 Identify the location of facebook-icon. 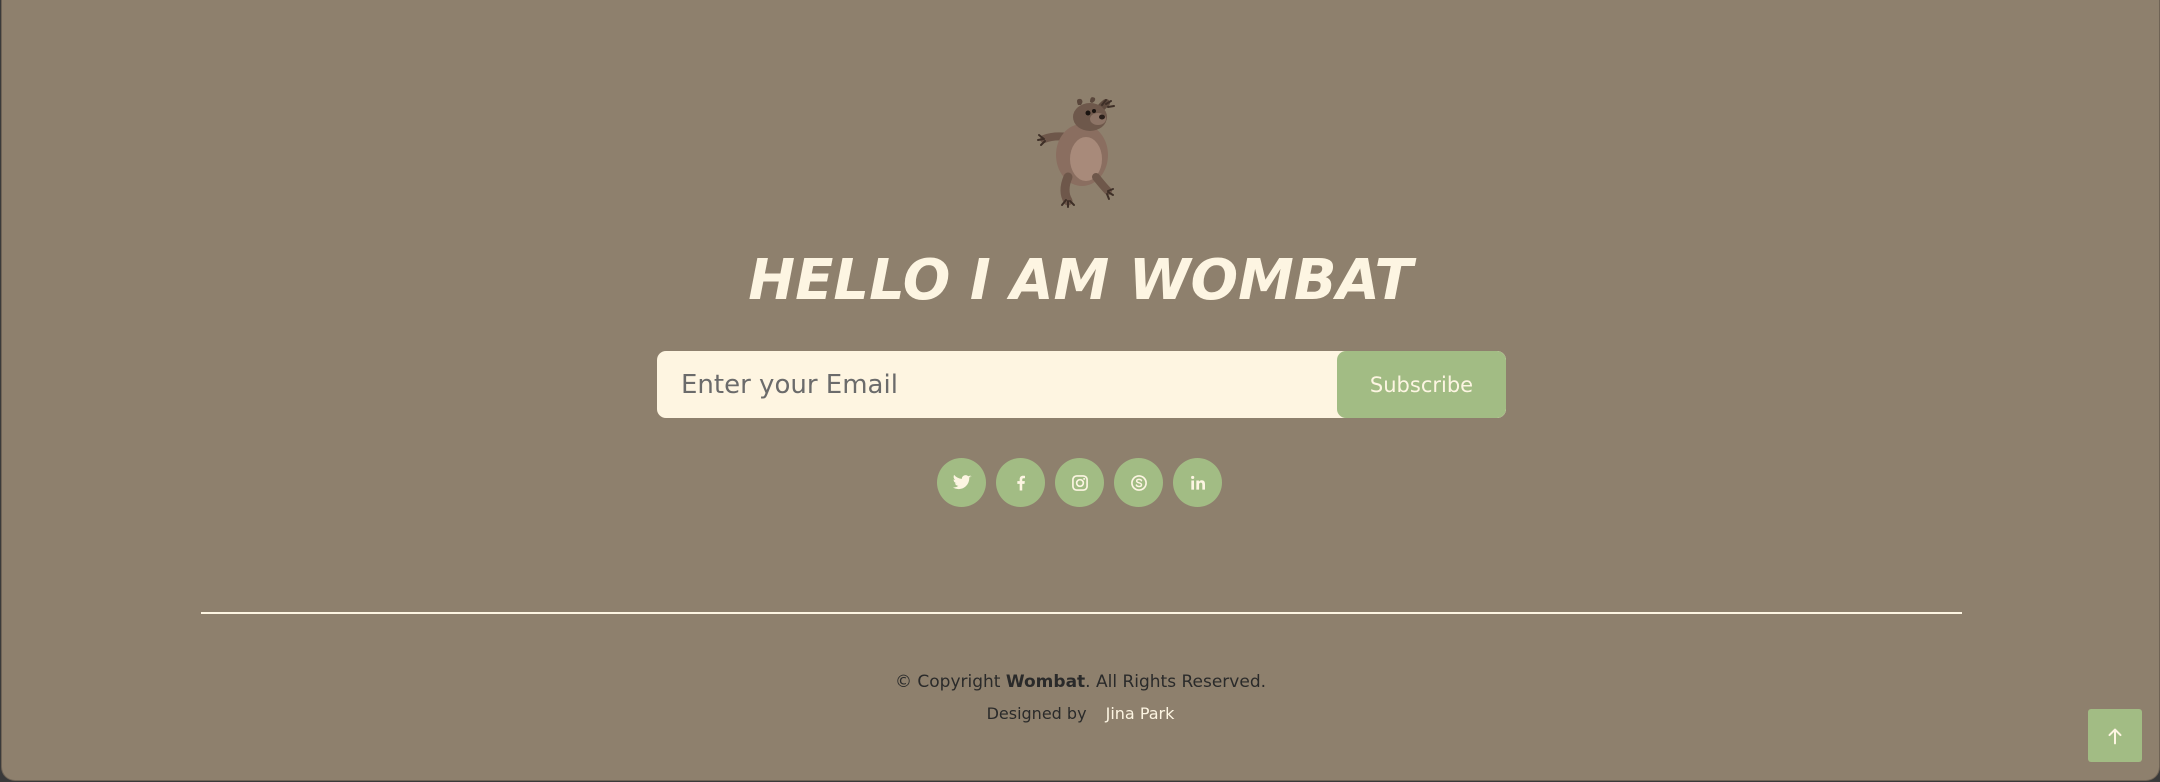
(1020, 482).